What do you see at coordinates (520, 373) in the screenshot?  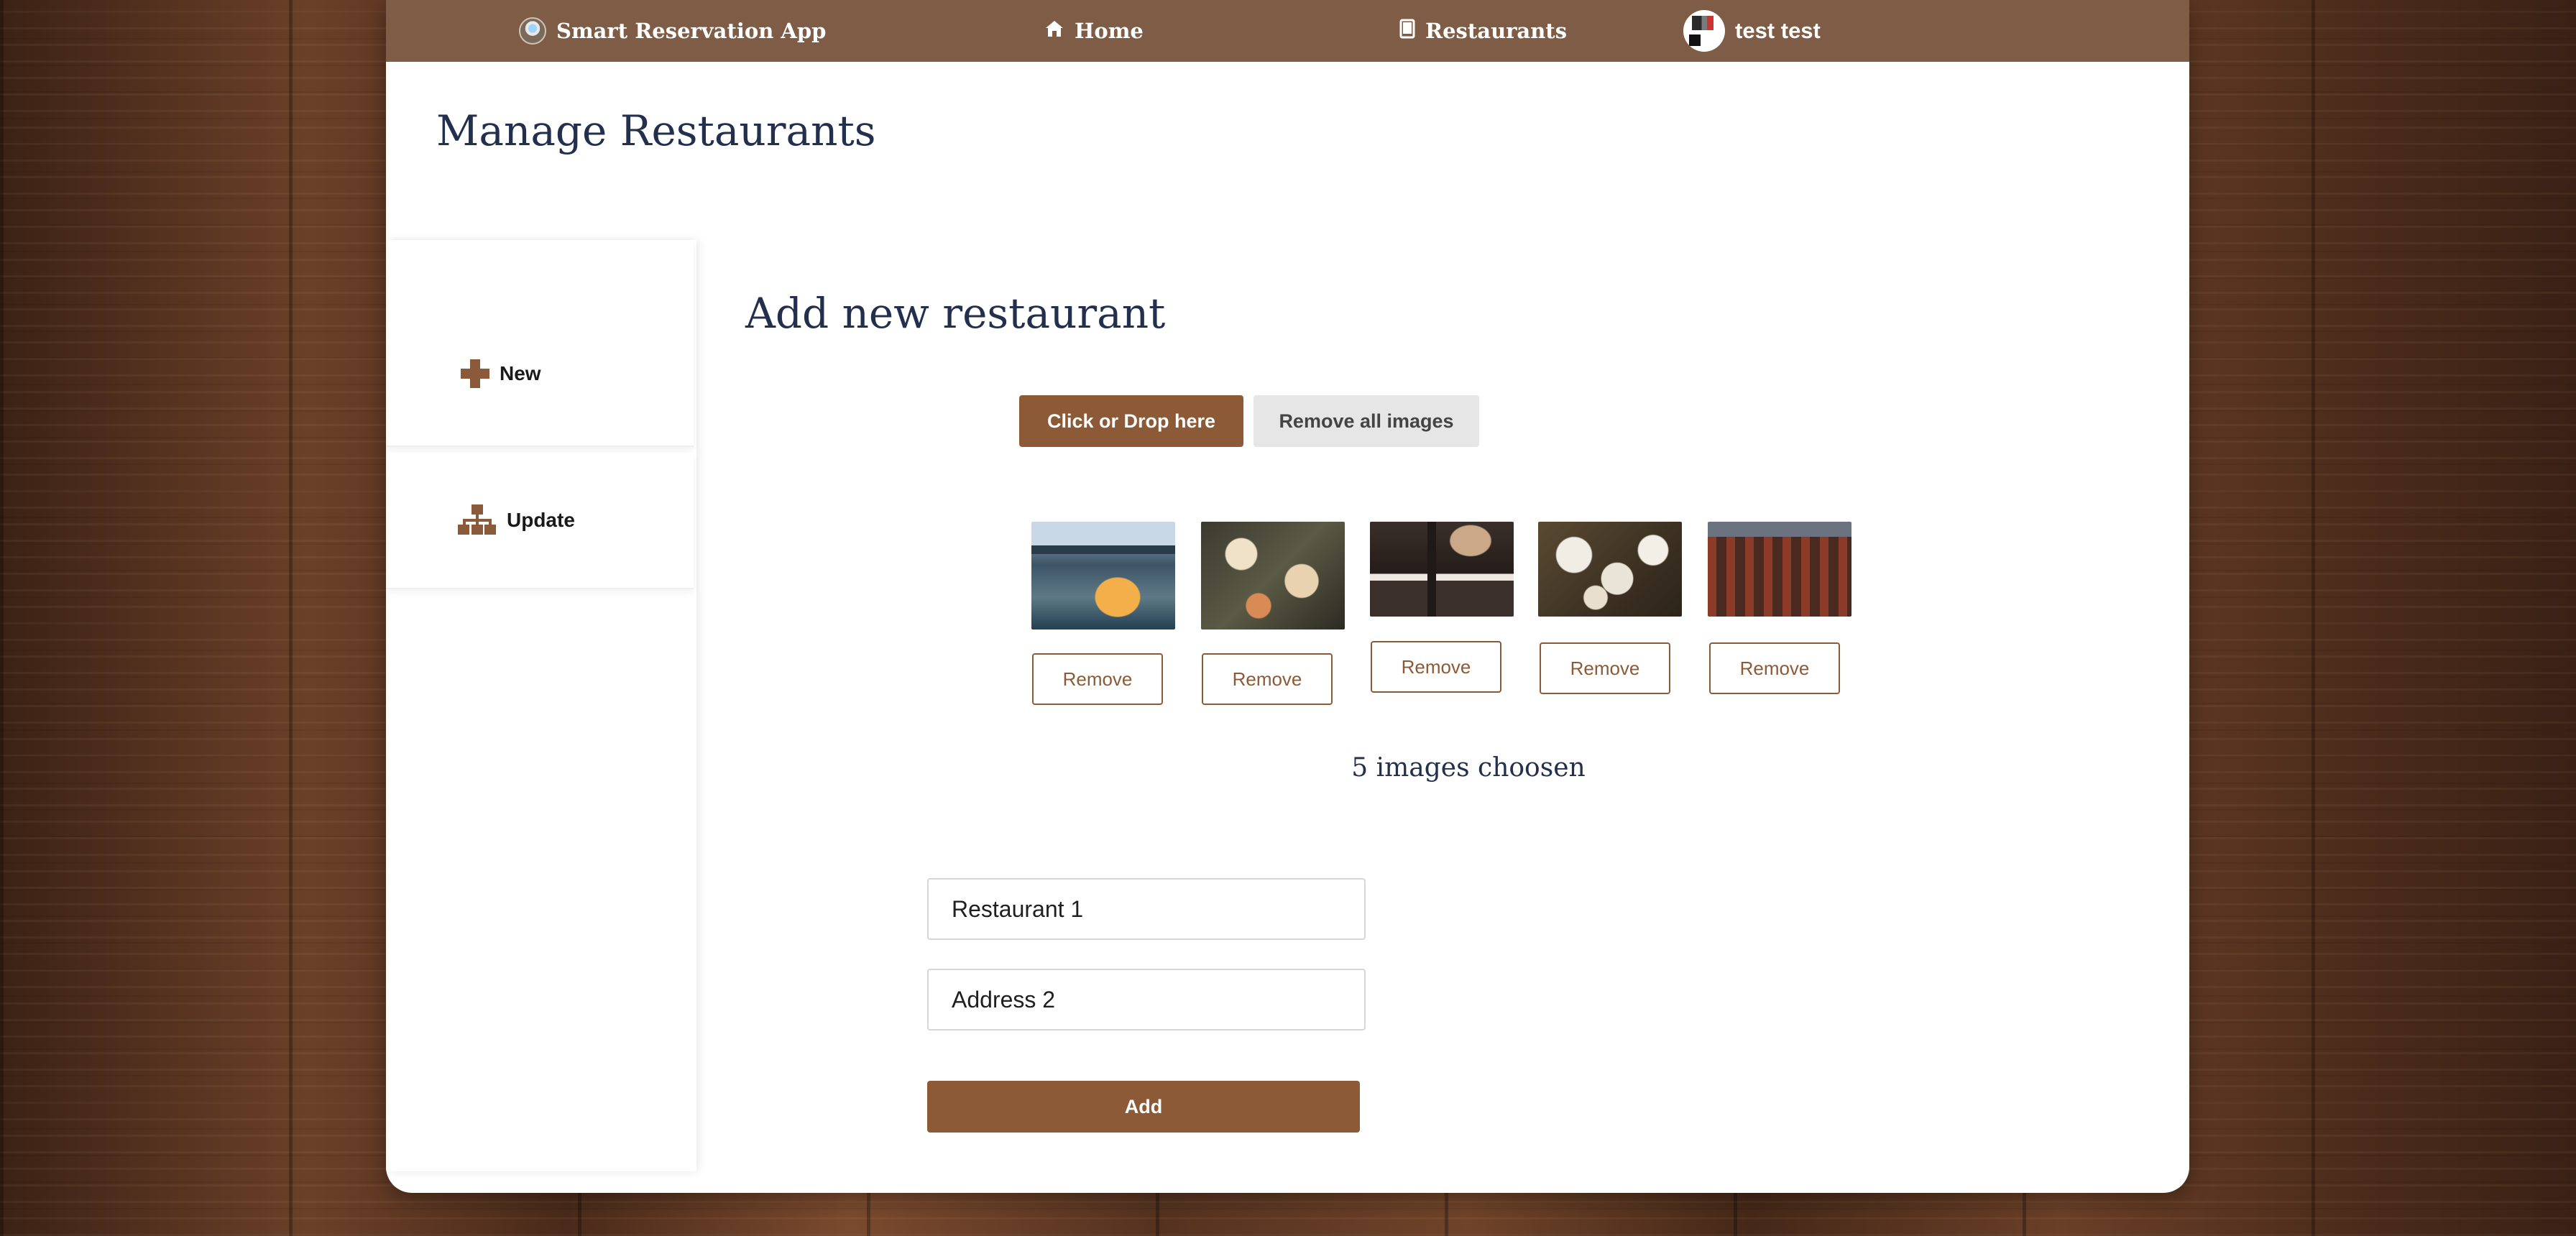 I see `sidebar-item-label: New` at bounding box center [520, 373].